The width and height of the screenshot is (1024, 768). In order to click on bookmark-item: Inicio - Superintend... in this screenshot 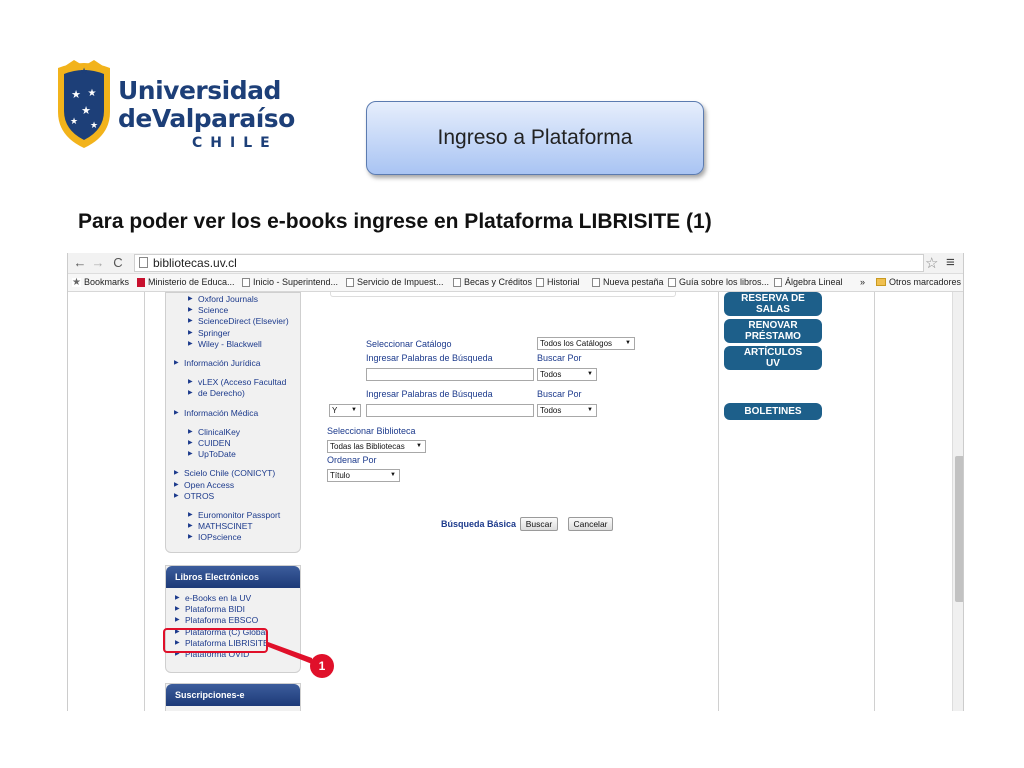, I will do `click(290, 282)`.